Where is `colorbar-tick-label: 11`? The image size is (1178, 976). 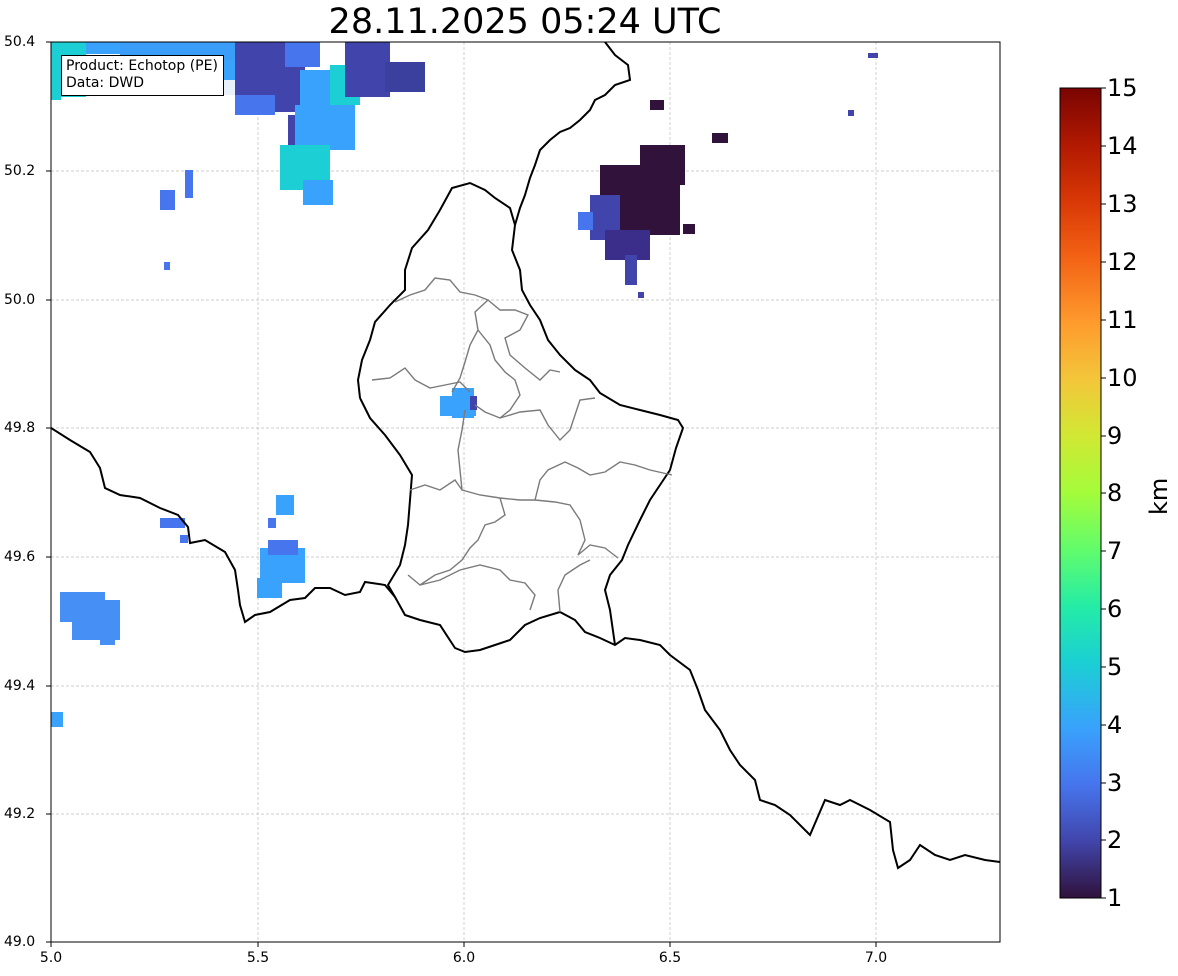
colorbar-tick-label: 11 is located at coordinates (1122, 320).